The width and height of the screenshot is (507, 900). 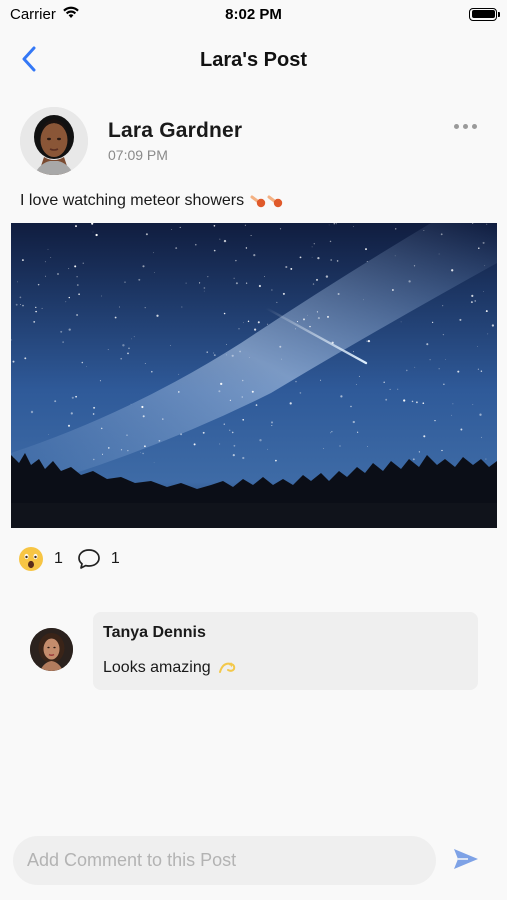 What do you see at coordinates (267, 201) in the screenshot?
I see `meteor-emoji` at bounding box center [267, 201].